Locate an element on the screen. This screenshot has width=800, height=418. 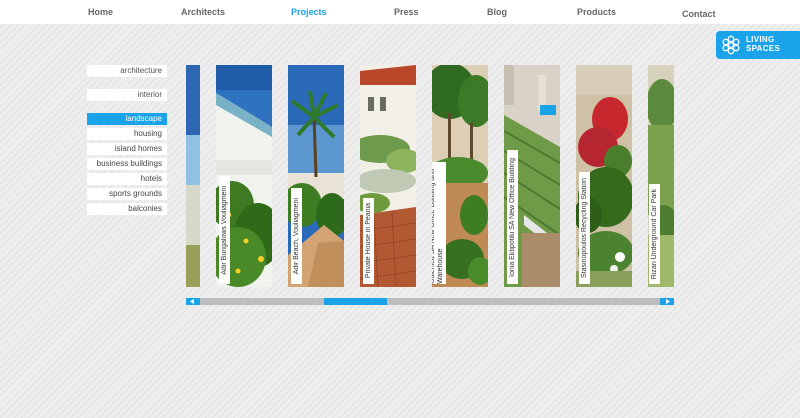
arrow-right-icon is located at coordinates (668, 301).